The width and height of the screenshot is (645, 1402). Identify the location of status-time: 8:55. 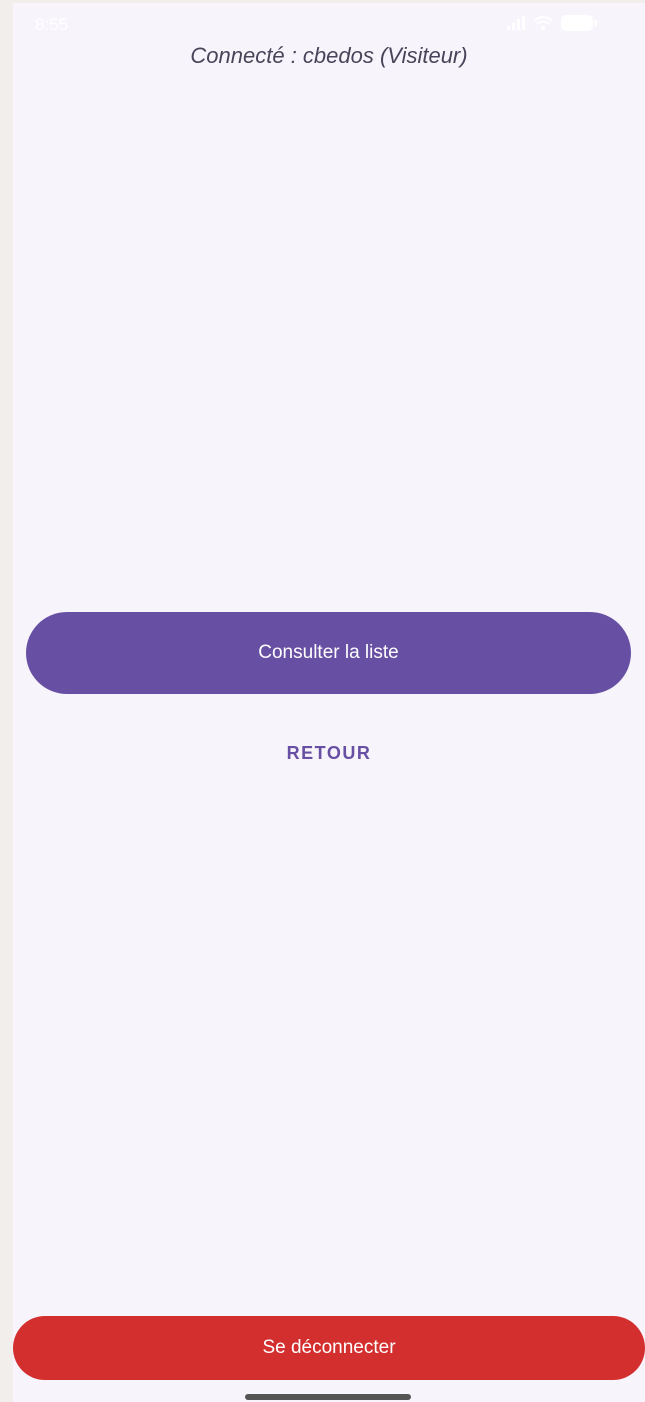
(52, 24).